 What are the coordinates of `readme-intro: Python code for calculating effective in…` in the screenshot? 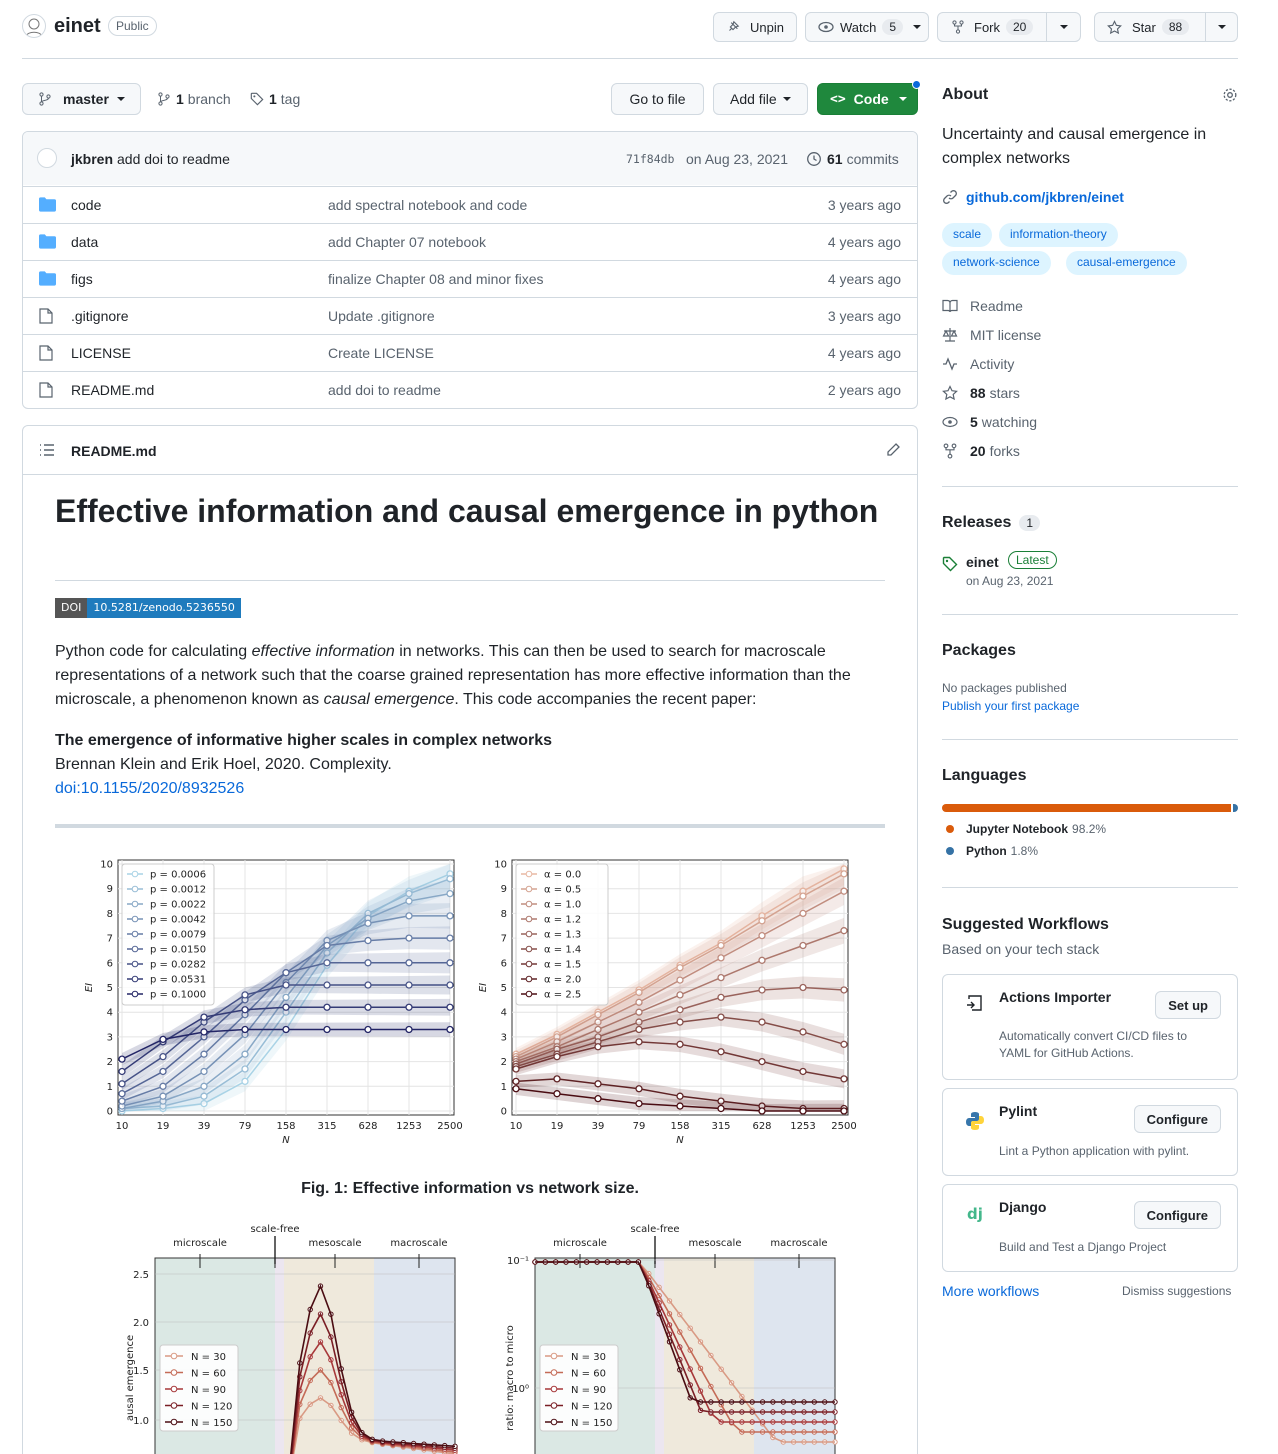 It's located at (453, 675).